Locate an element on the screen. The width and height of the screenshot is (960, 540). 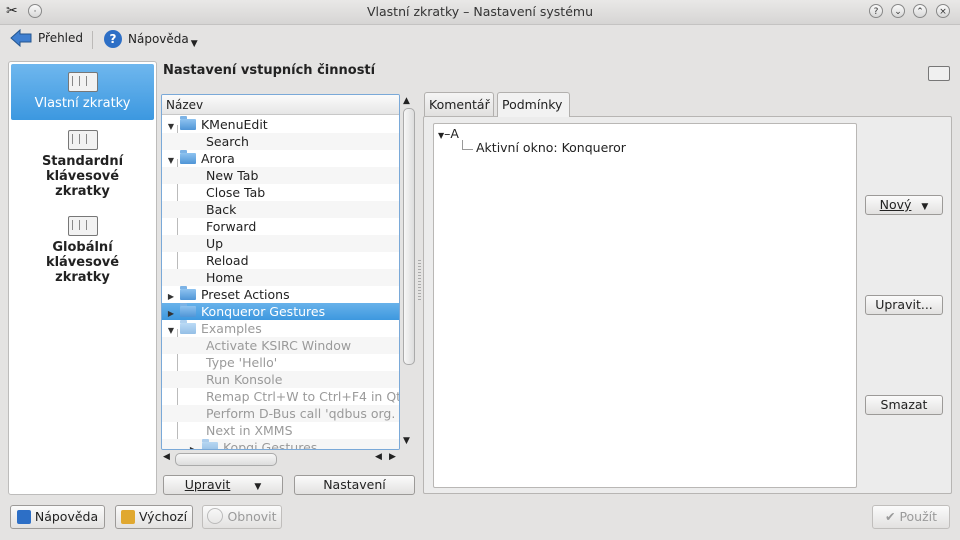
tree-row: Perform D-Bus call 'qdbus org. is located at coordinates (280, 413).